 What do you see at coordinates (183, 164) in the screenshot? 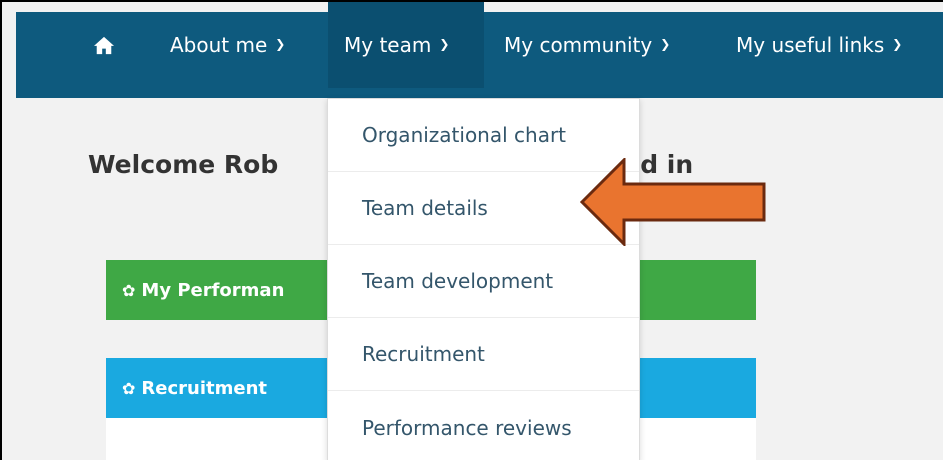
I see `welcome-heading-left: Welcome Rob` at bounding box center [183, 164].